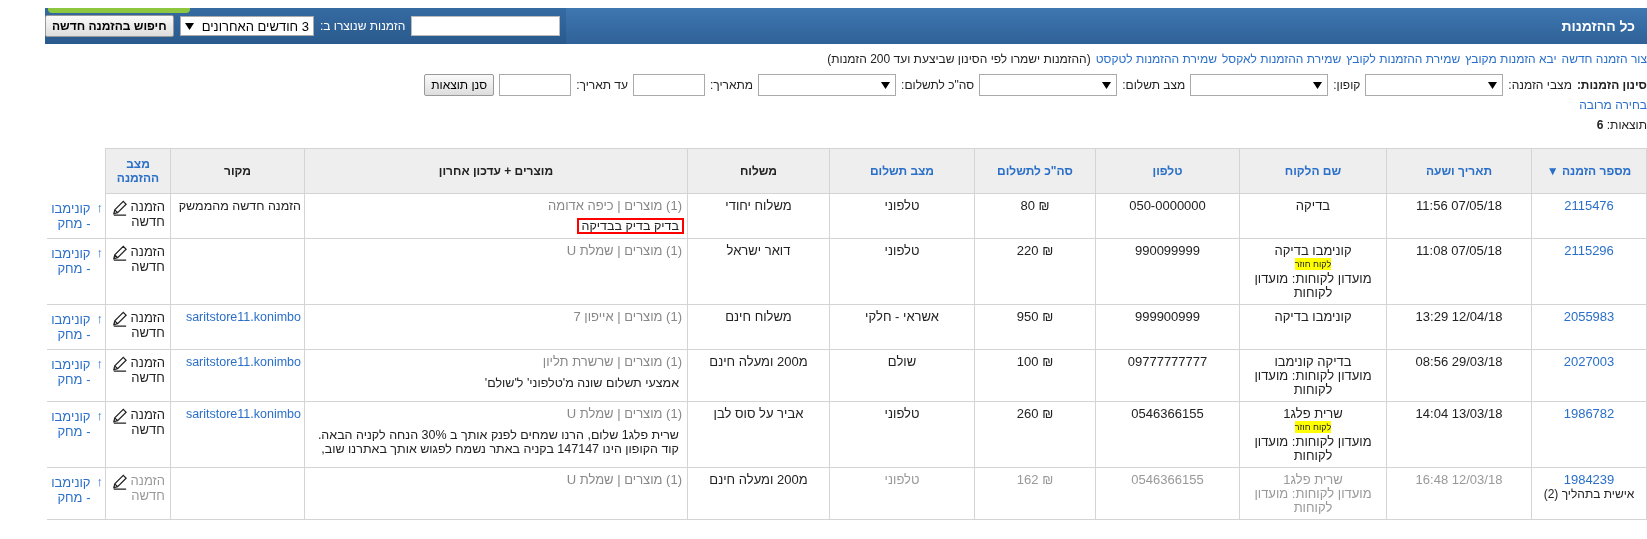 The height and width of the screenshot is (539, 1647). Describe the element at coordinates (902, 205) in the screenshot. I see `payment-text: טלפוני` at that location.